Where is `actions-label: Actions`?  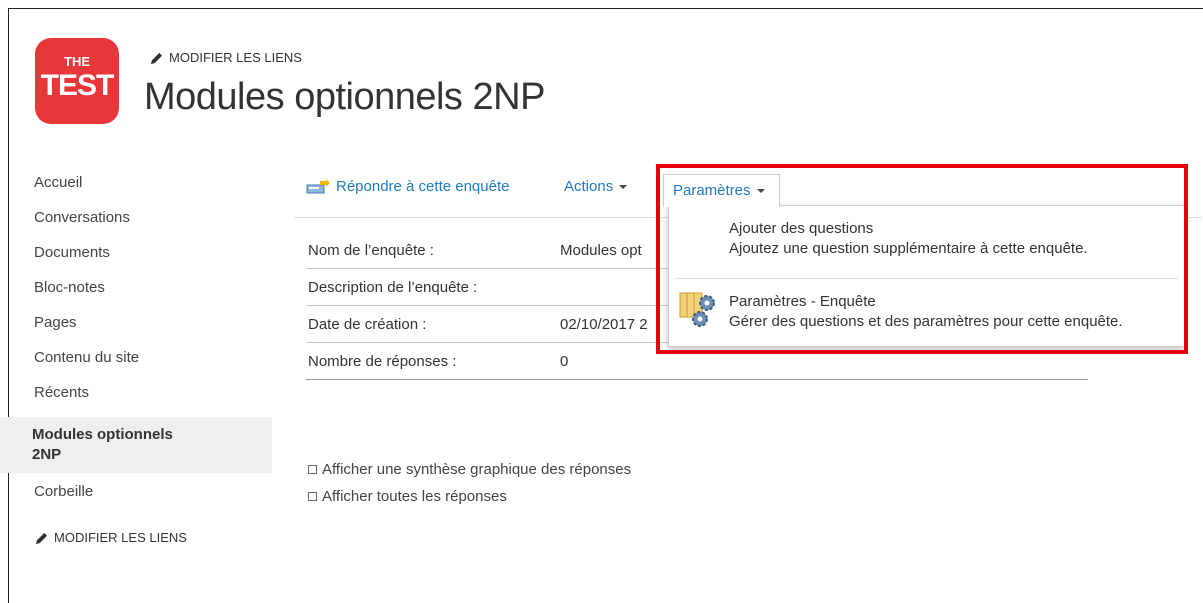
actions-label: Actions is located at coordinates (589, 186).